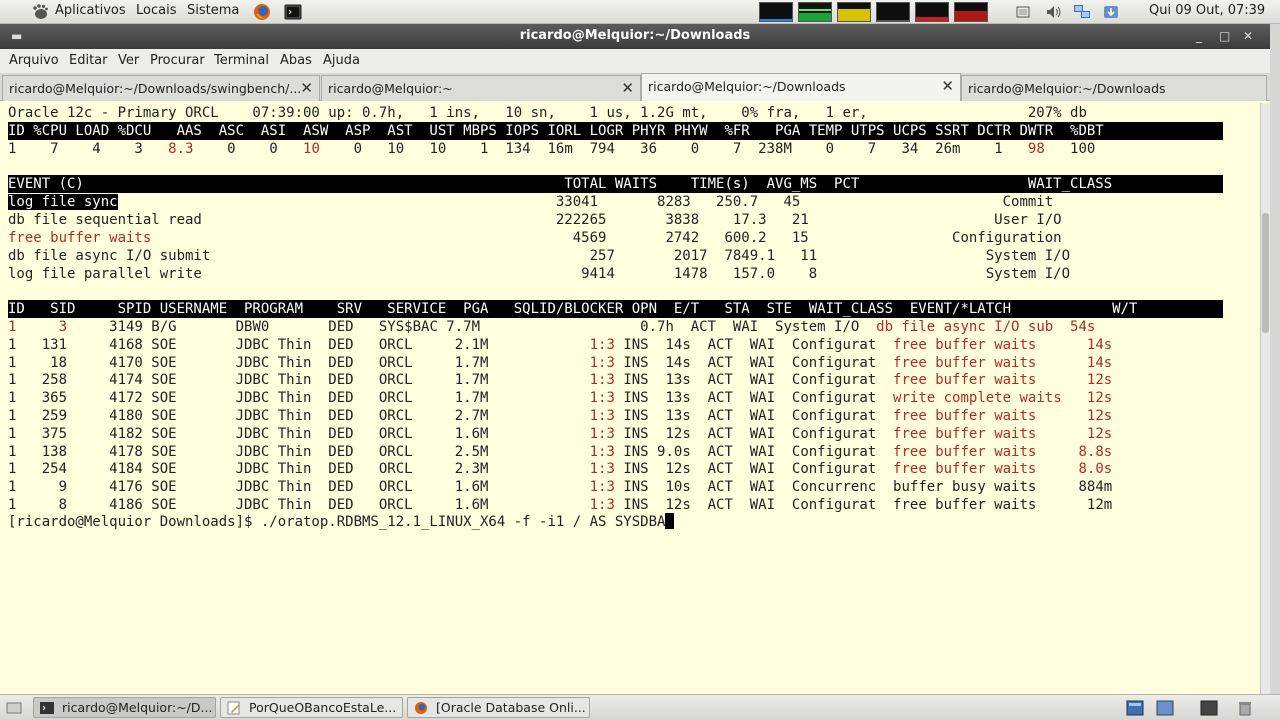 The image size is (1280, 720). I want to click on cpu-monitor-graph, so click(776, 12).